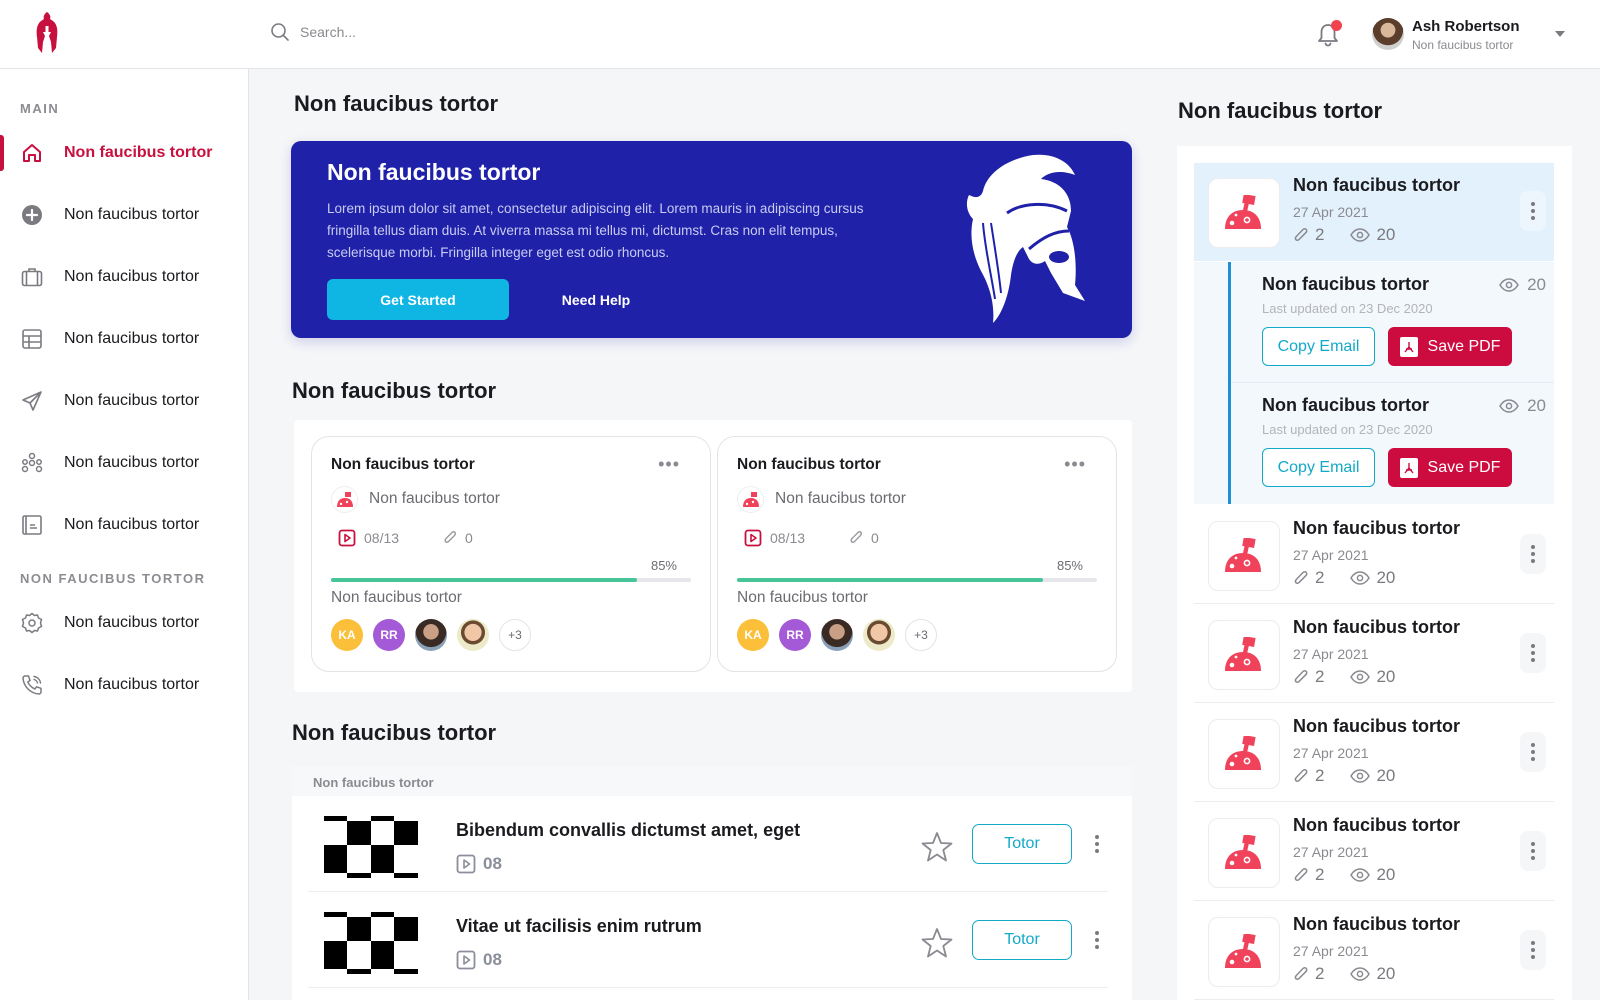  I want to click on sidebar-item-news: Non faucibus tortor, so click(124, 525).